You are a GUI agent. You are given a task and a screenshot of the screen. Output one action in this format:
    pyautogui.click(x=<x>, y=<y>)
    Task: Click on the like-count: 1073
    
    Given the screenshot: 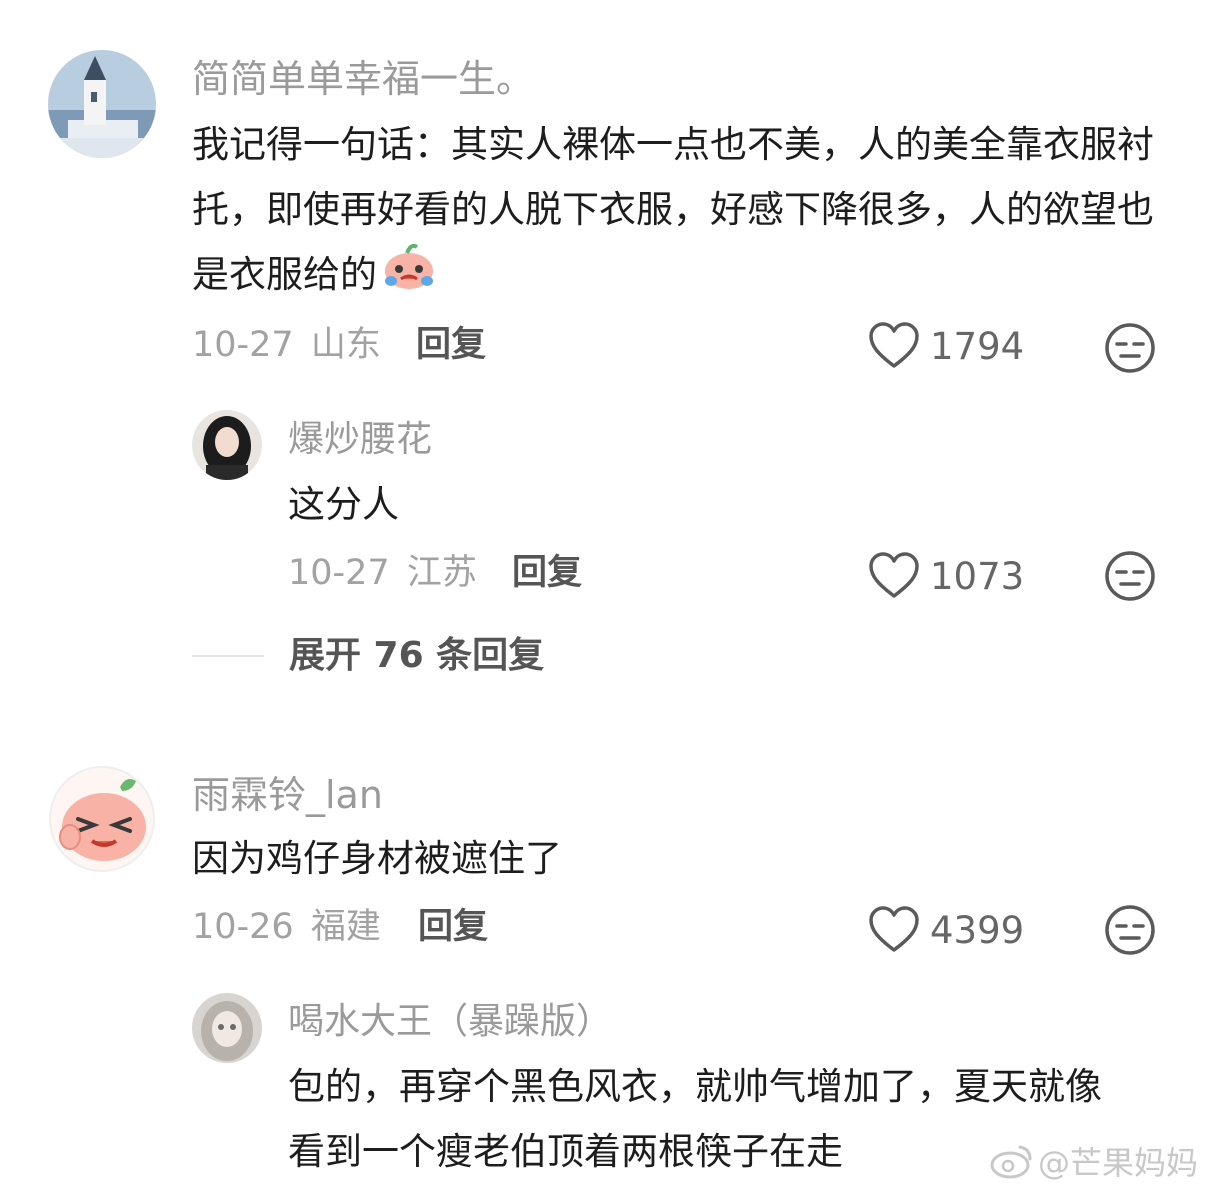 What is the action you would take?
    pyautogui.click(x=977, y=576)
    